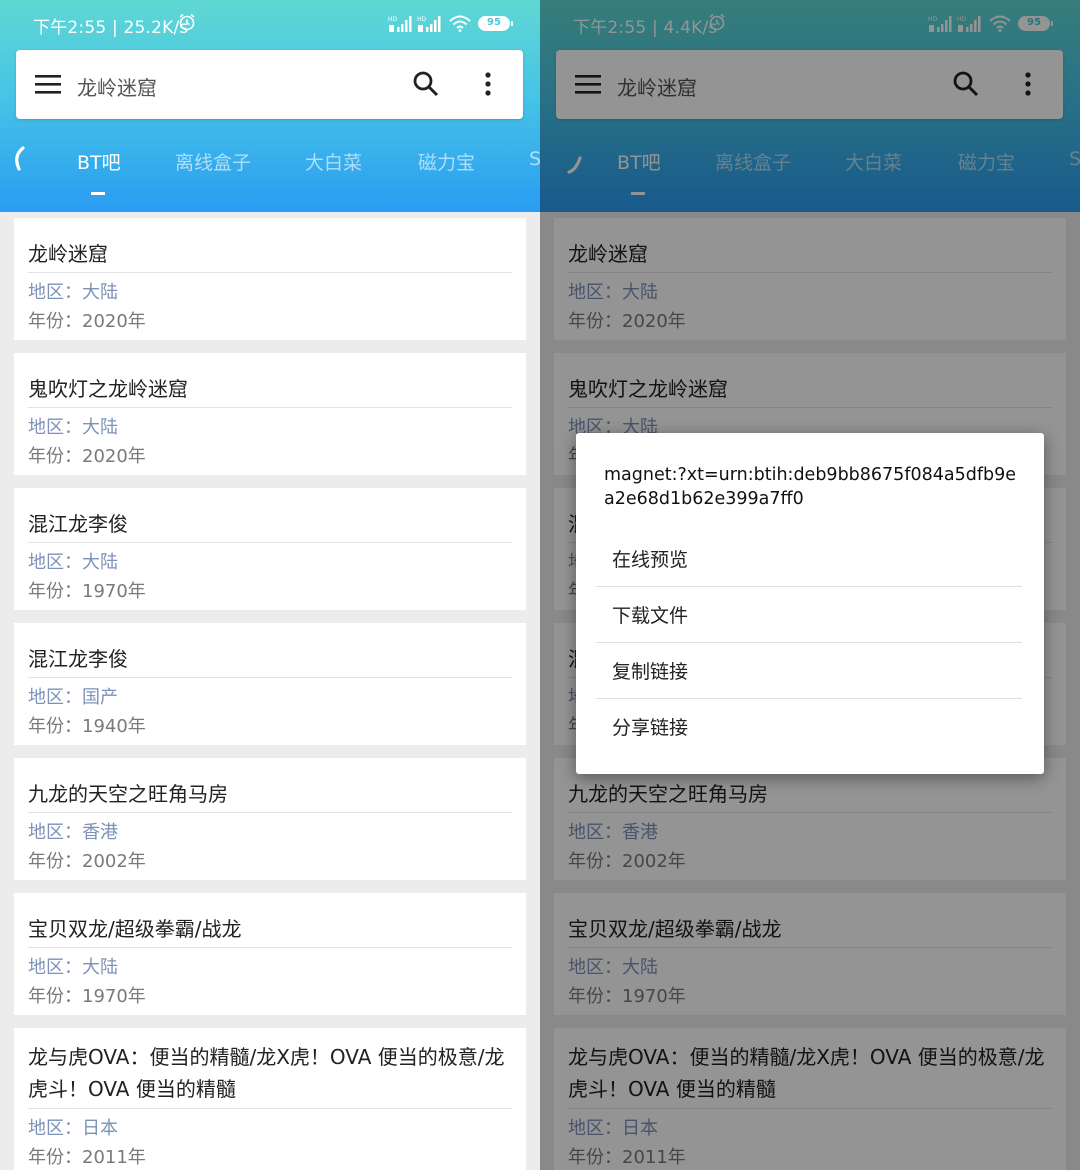 The height and width of the screenshot is (1170, 1080). What do you see at coordinates (422, 19) in the screenshot?
I see `signal-label-2: HD` at bounding box center [422, 19].